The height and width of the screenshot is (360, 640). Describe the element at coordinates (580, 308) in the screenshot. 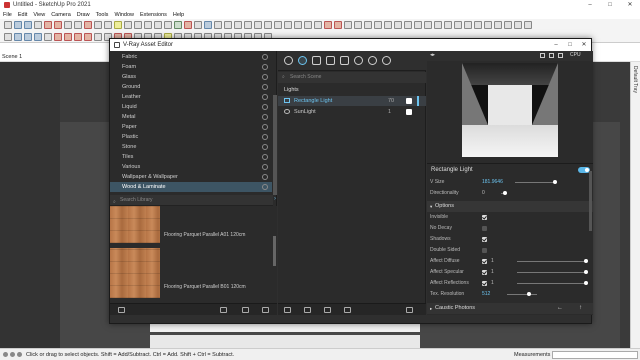

I see `up-arrow-icon: ↑` at that location.